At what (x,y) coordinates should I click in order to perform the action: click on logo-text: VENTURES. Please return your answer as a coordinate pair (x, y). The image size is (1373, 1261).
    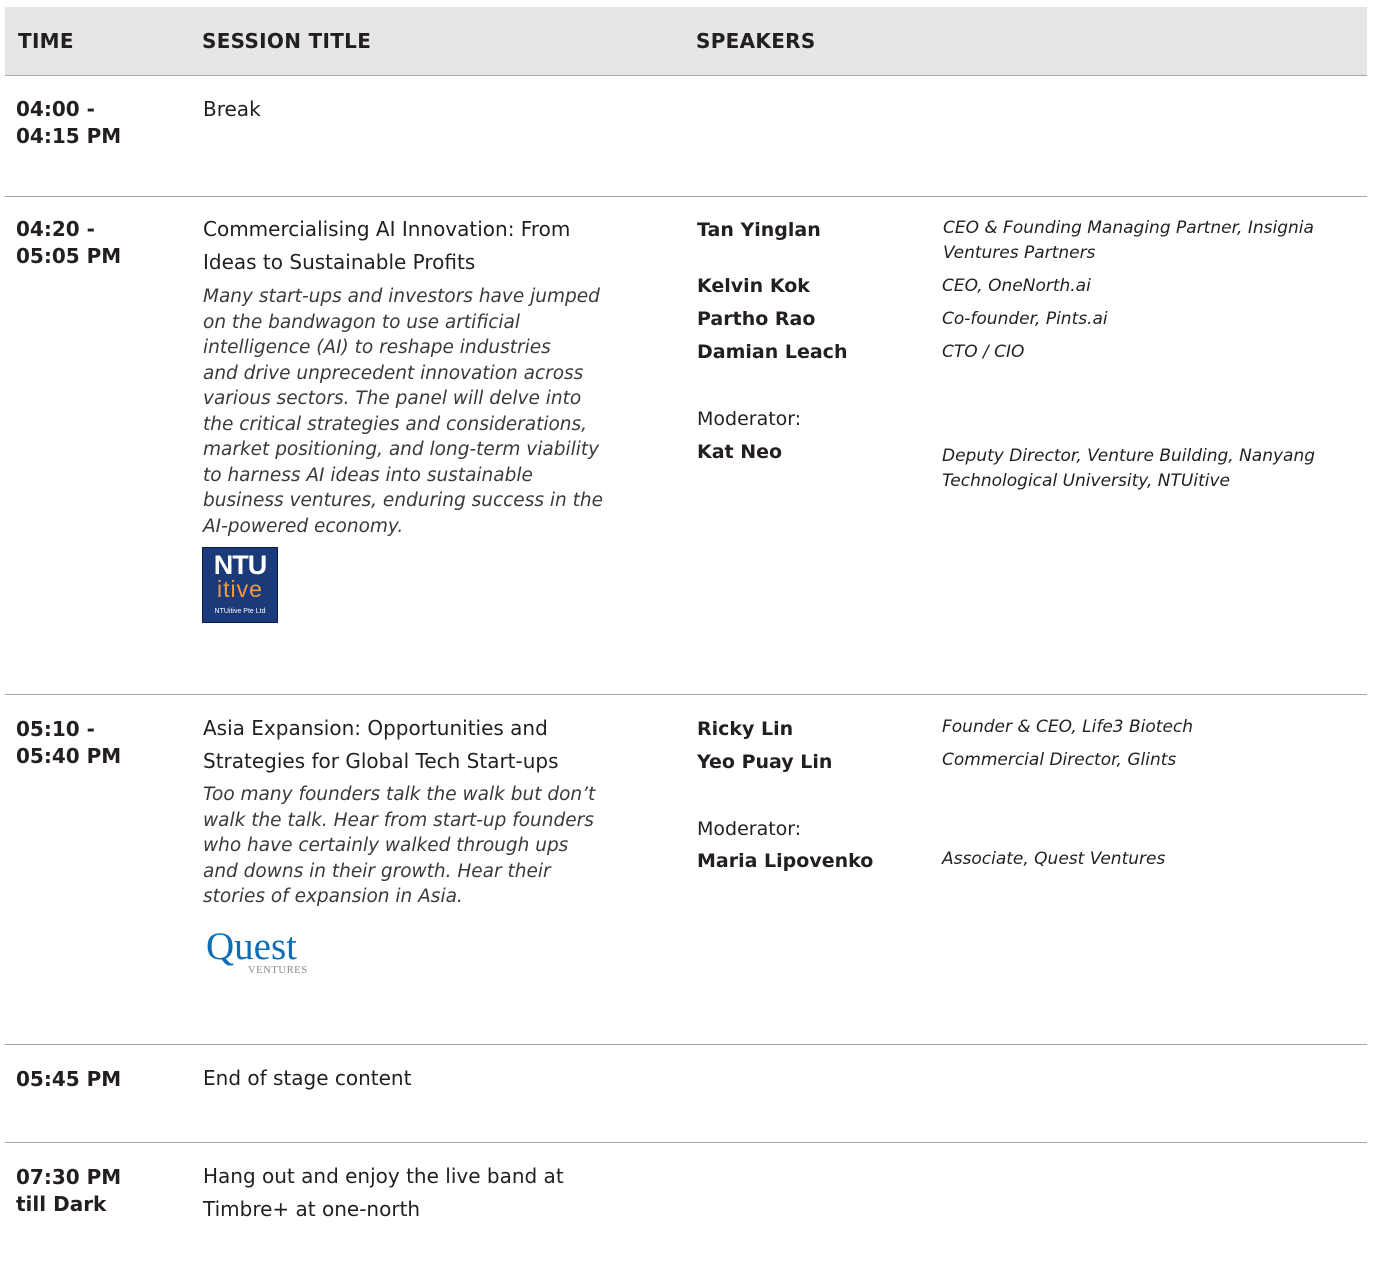
    Looking at the image, I should click on (278, 970).